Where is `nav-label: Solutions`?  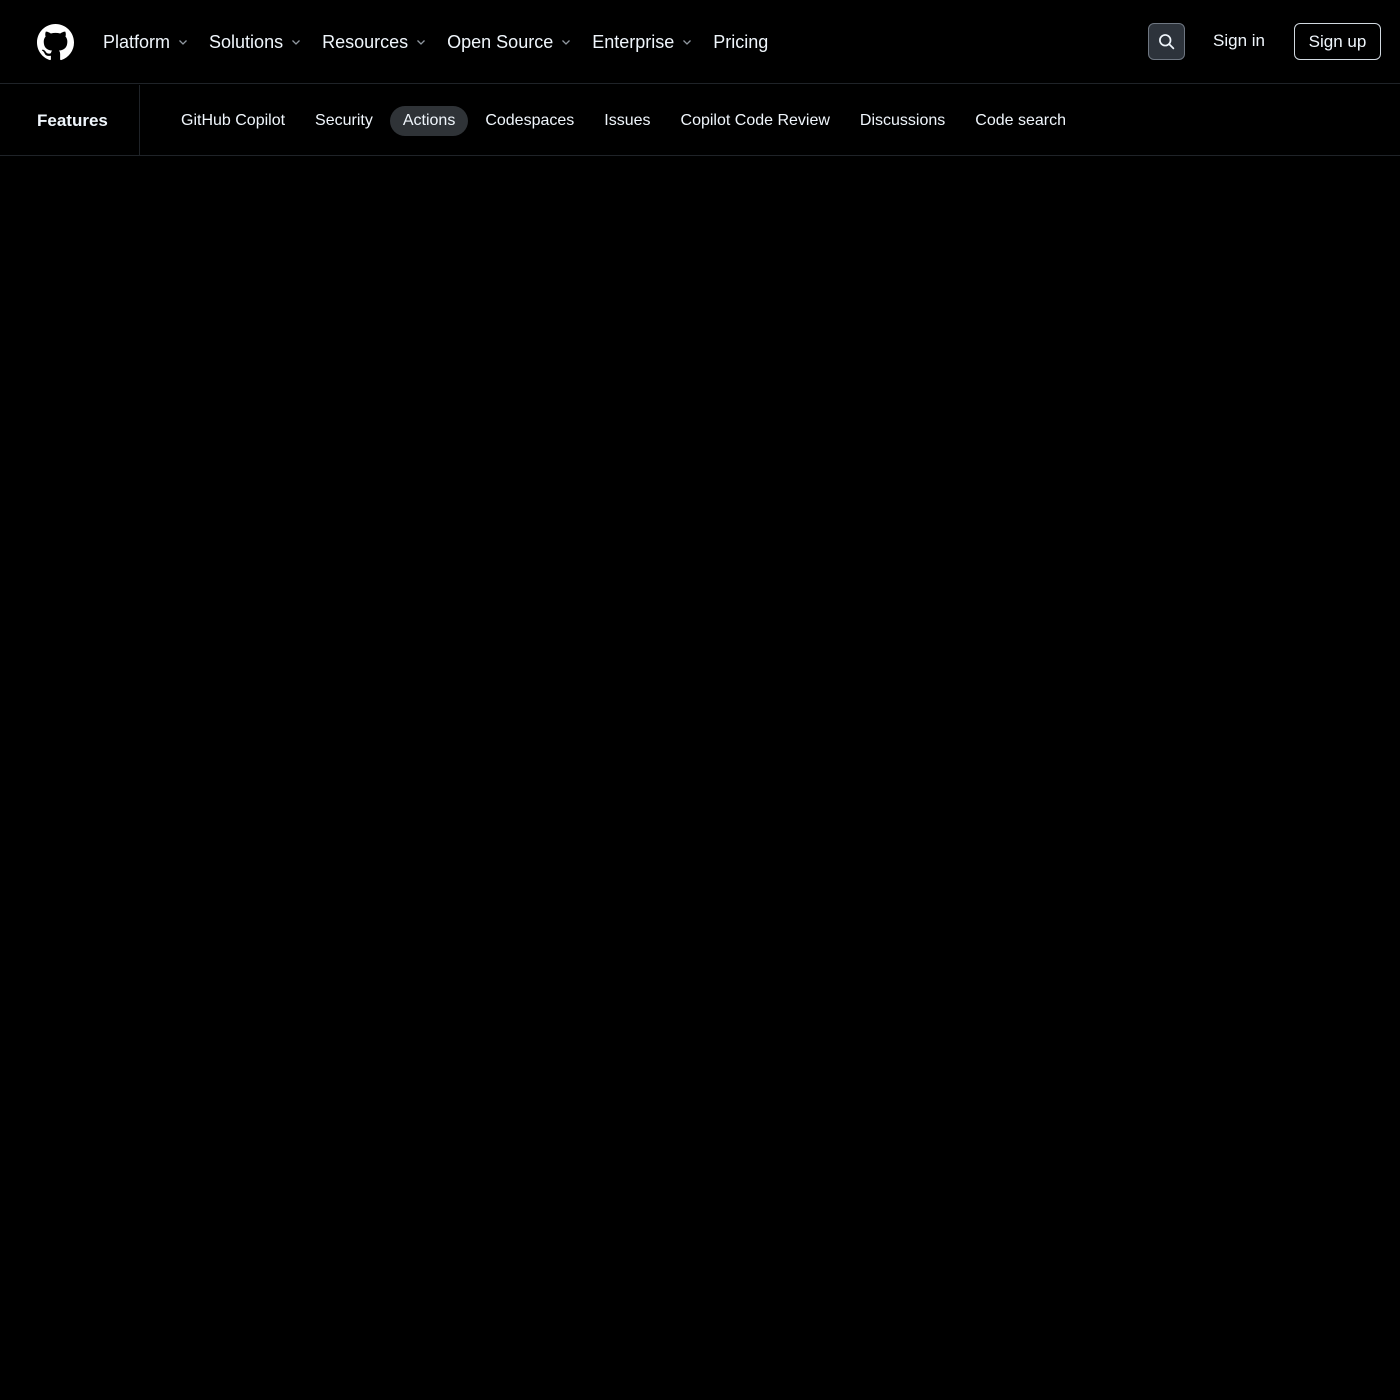 nav-label: Solutions is located at coordinates (246, 41).